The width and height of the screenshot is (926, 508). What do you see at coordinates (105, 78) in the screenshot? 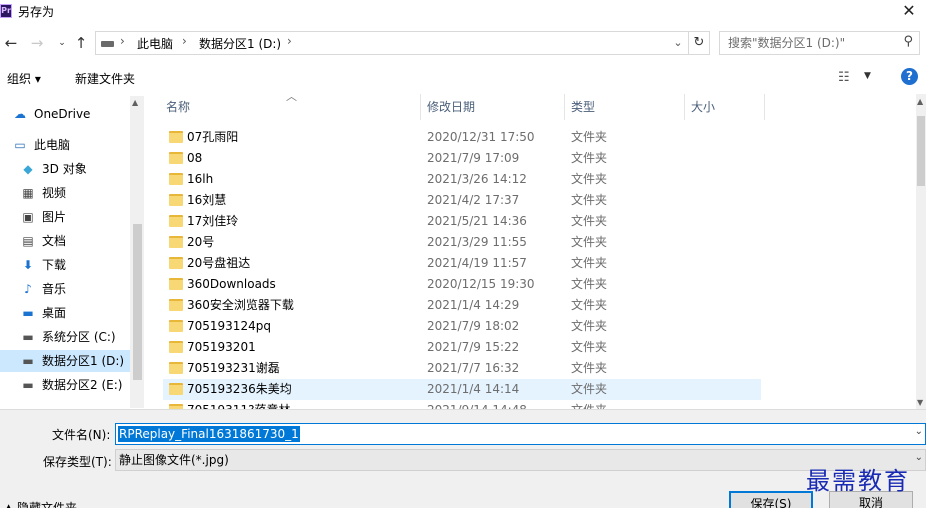
I see `new-folder-button: 新建文件夹` at bounding box center [105, 78].